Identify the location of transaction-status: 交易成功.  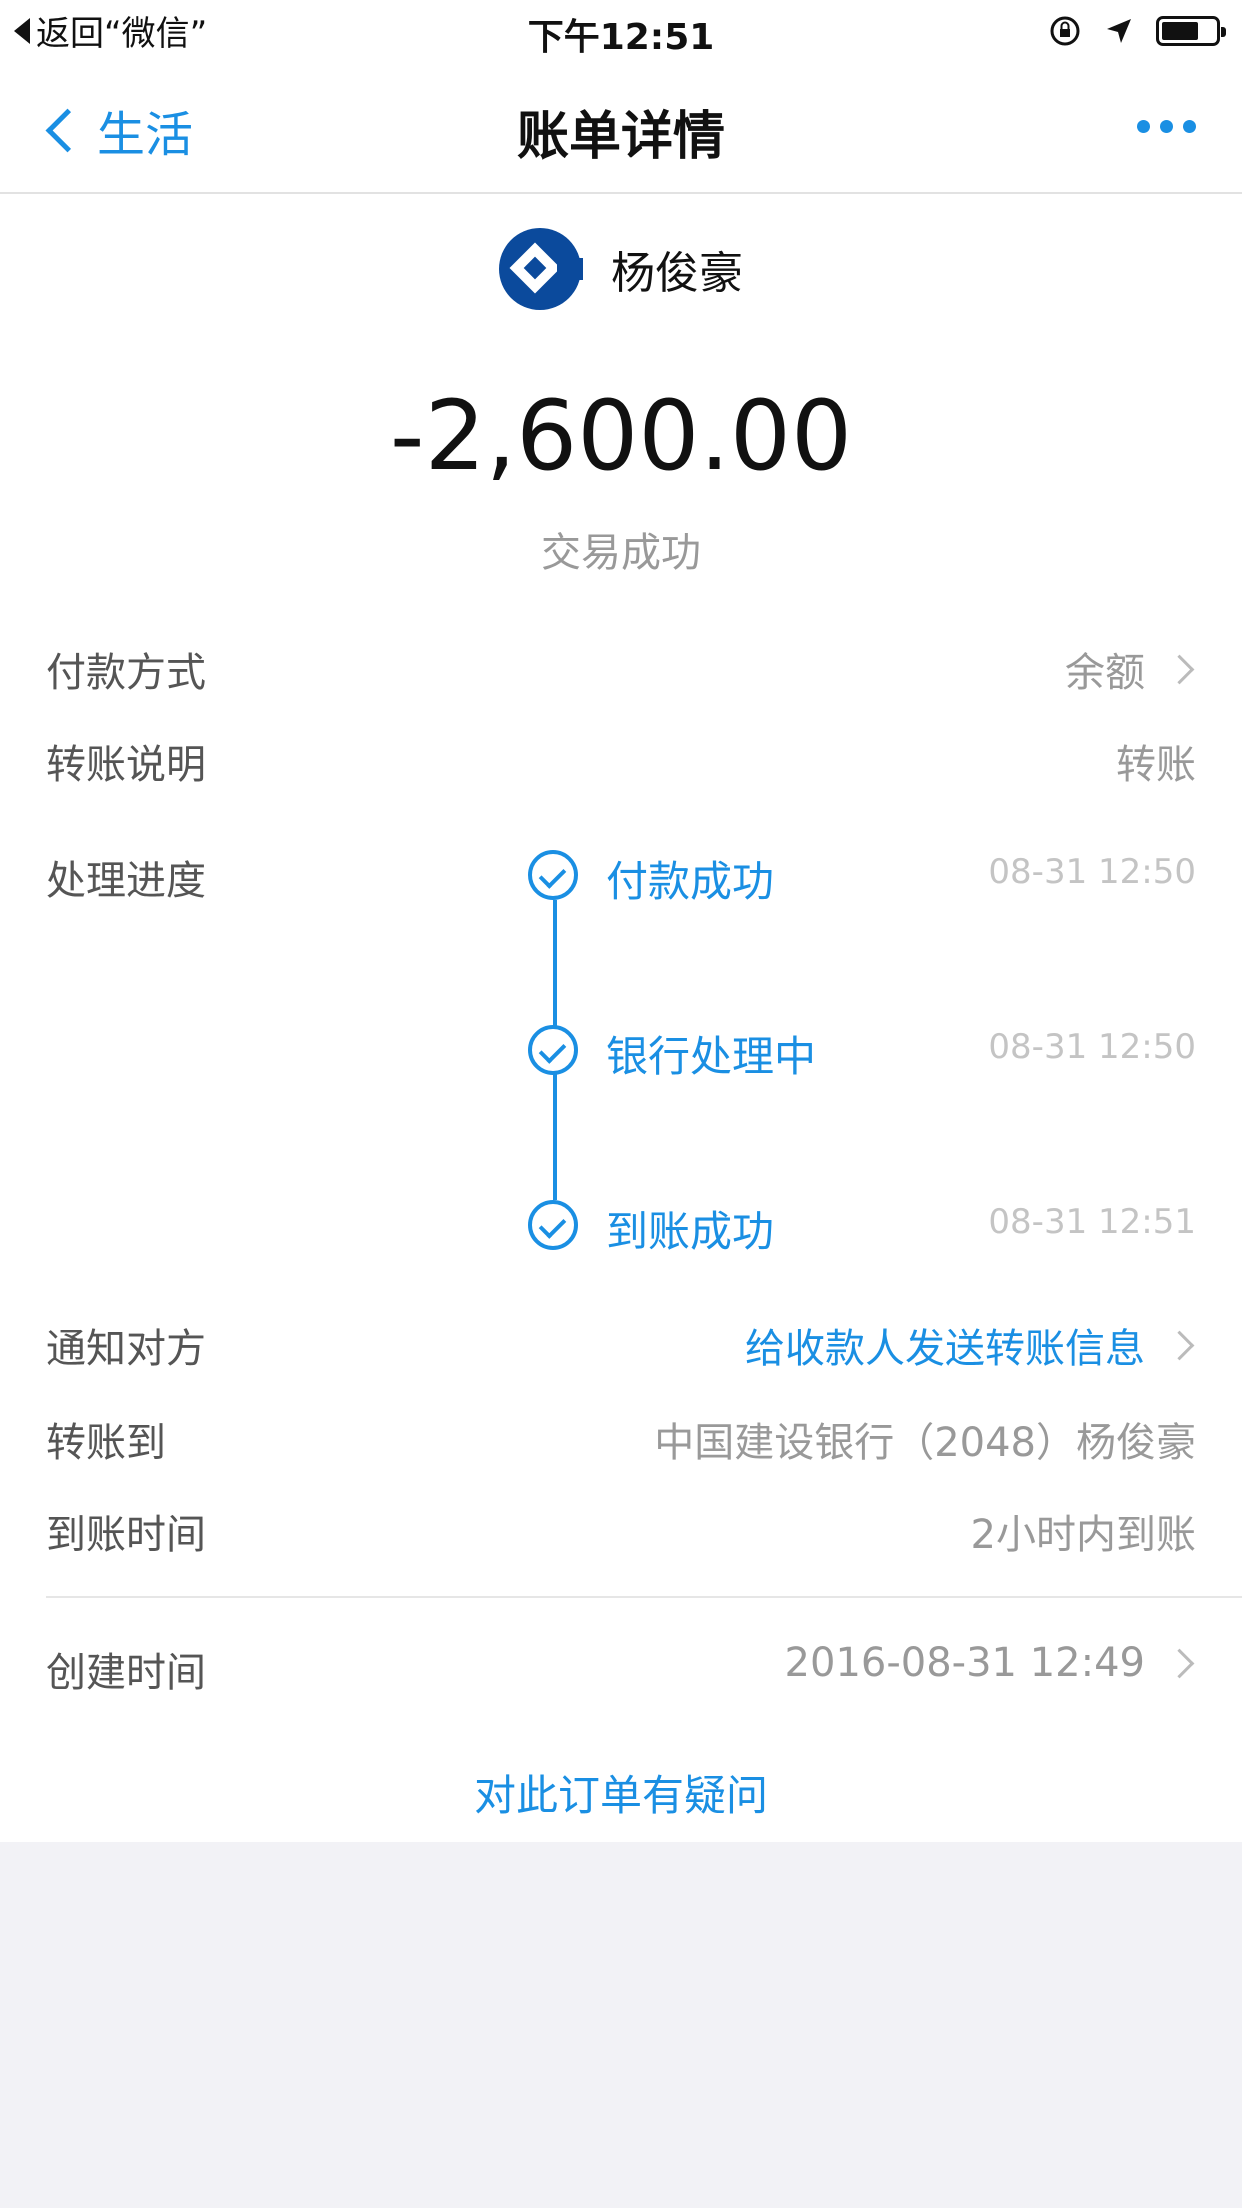
(621, 553).